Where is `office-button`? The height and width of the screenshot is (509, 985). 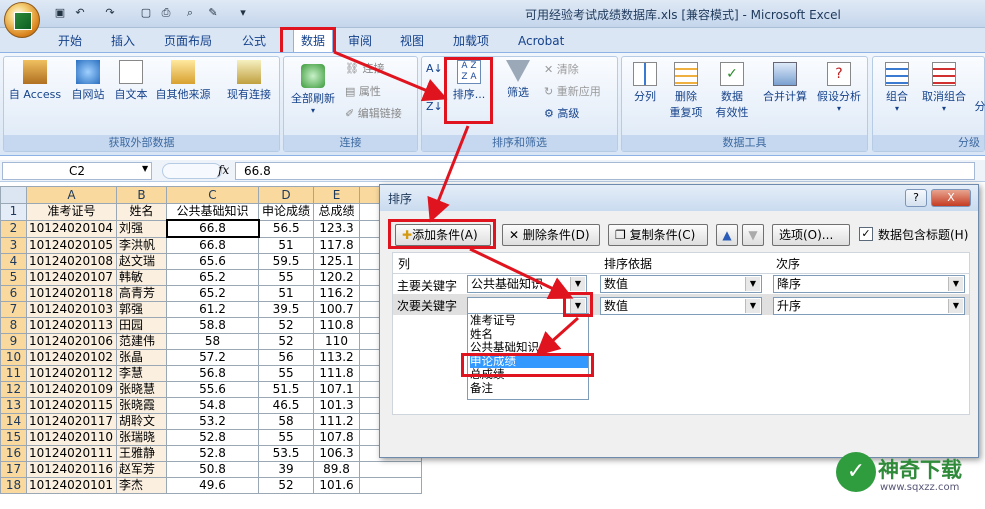 office-button is located at coordinates (22, 20).